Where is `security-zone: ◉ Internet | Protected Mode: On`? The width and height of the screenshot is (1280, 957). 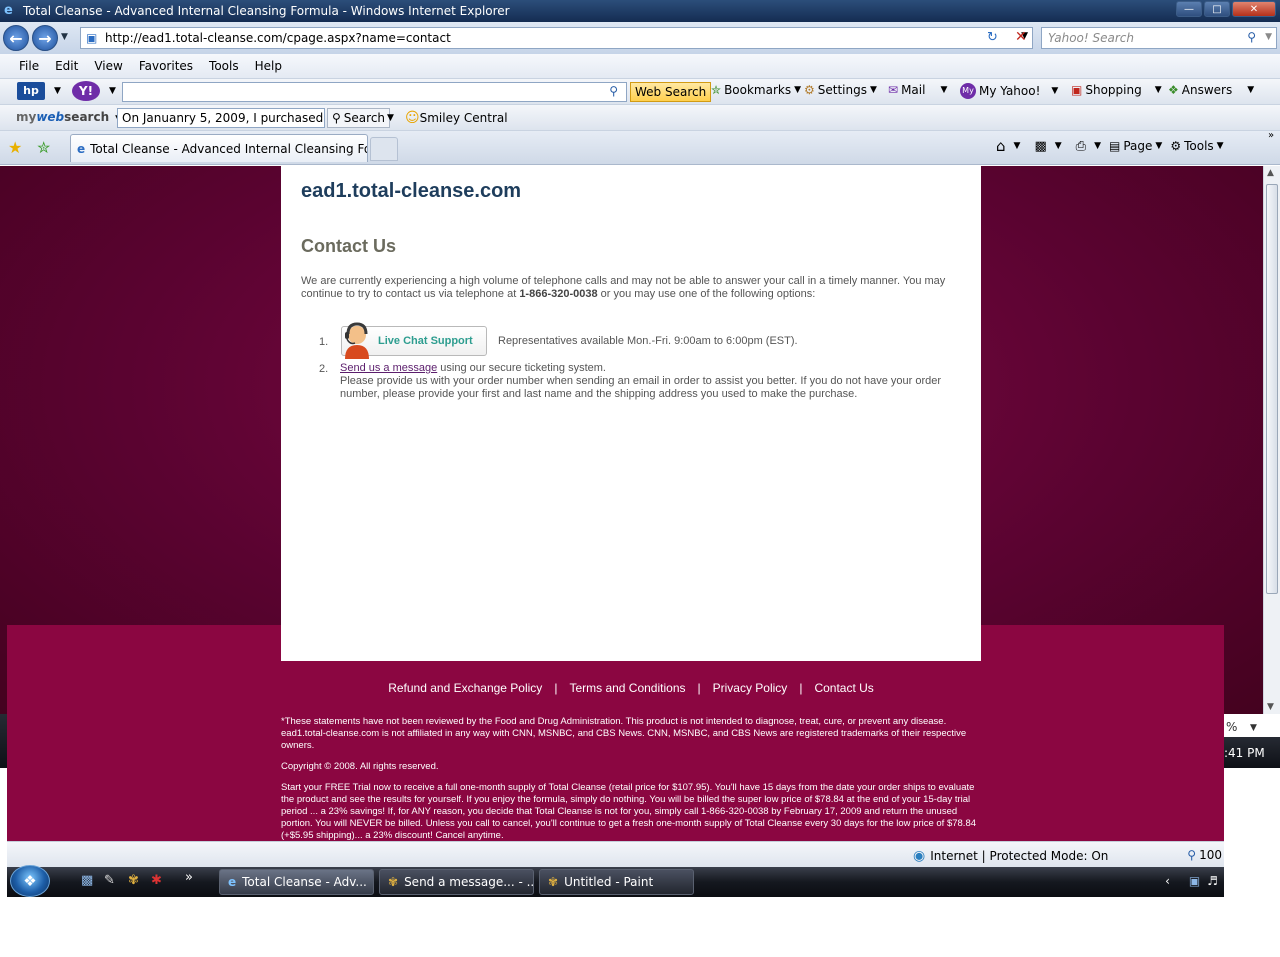 security-zone: ◉ Internet | Protected Mode: On is located at coordinates (1010, 856).